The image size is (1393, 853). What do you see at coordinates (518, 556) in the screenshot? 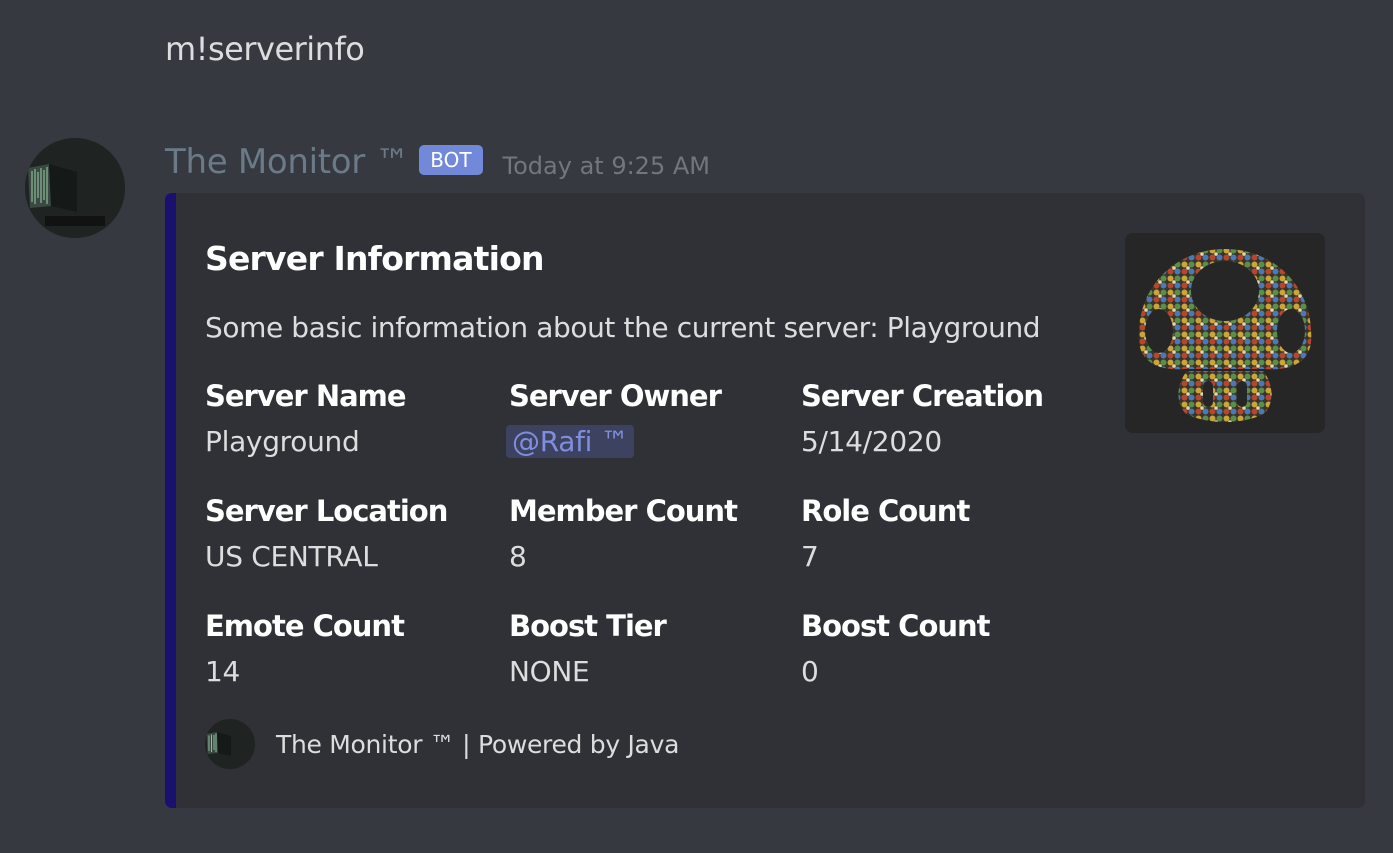
I see `field-value: 8` at bounding box center [518, 556].